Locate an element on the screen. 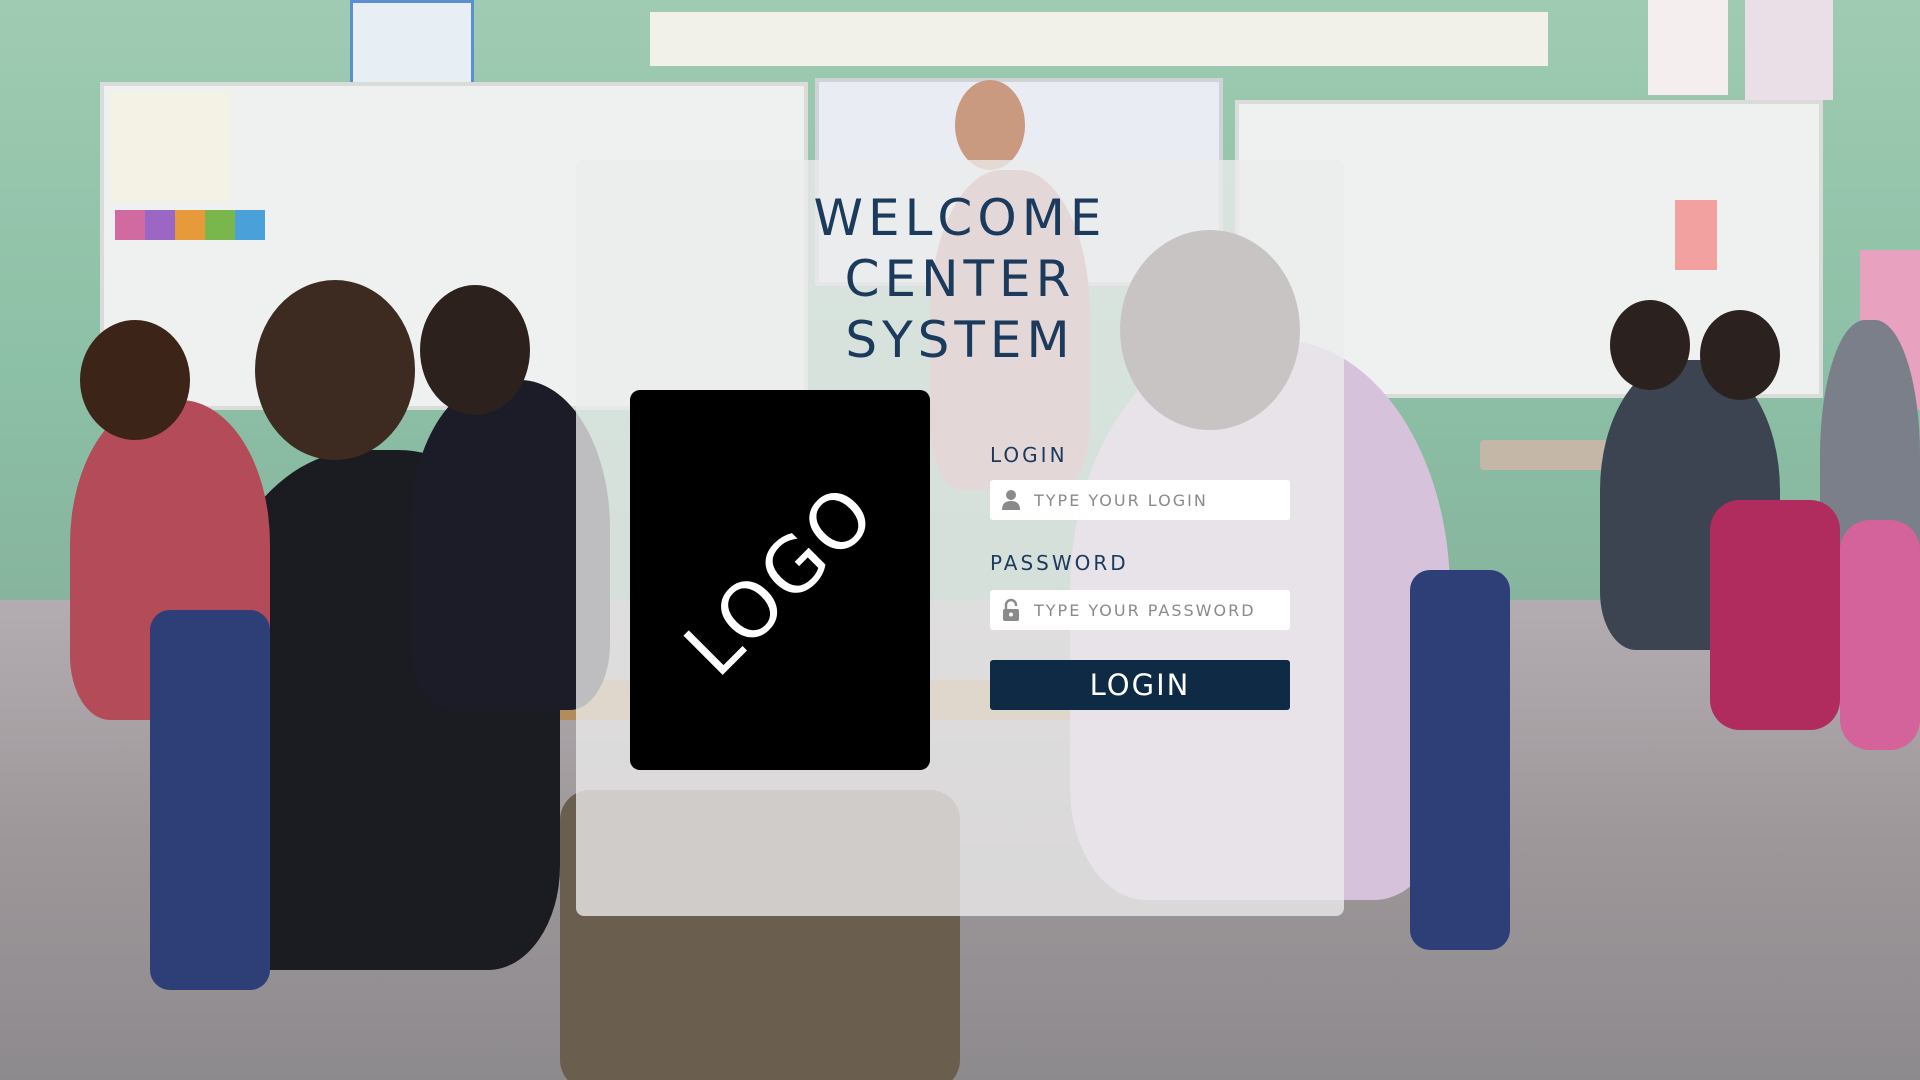 The image size is (1920, 1080). logo-text: LOGO is located at coordinates (780, 580).